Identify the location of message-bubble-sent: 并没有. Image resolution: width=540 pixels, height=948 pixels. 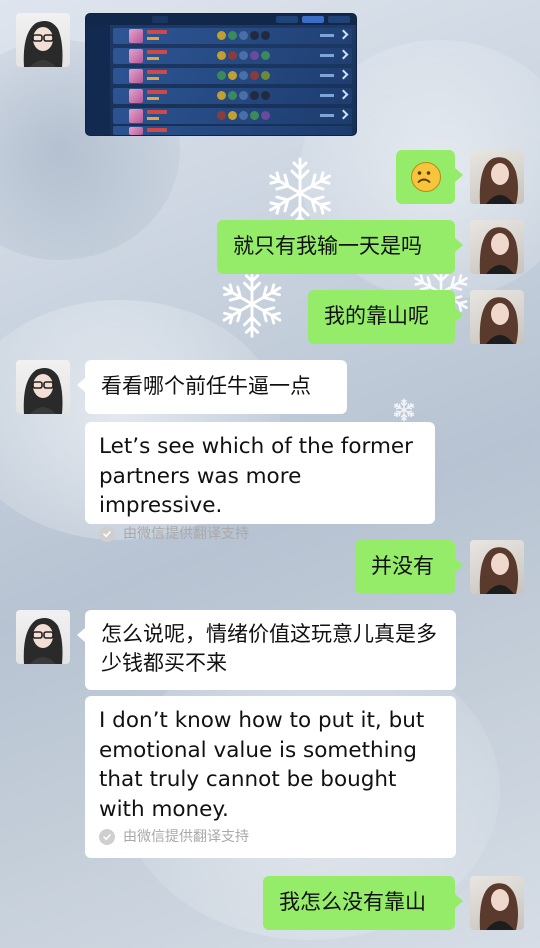
(409, 567).